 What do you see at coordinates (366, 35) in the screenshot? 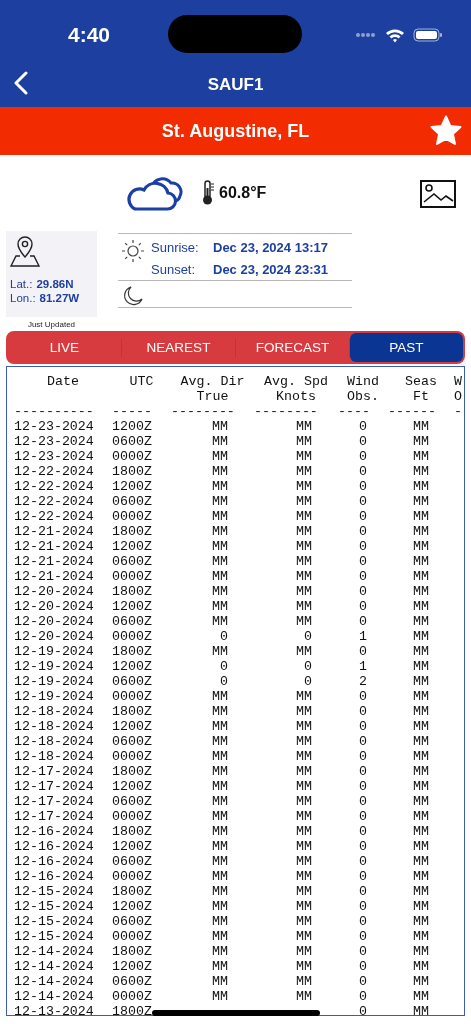
I see `signal-icon` at bounding box center [366, 35].